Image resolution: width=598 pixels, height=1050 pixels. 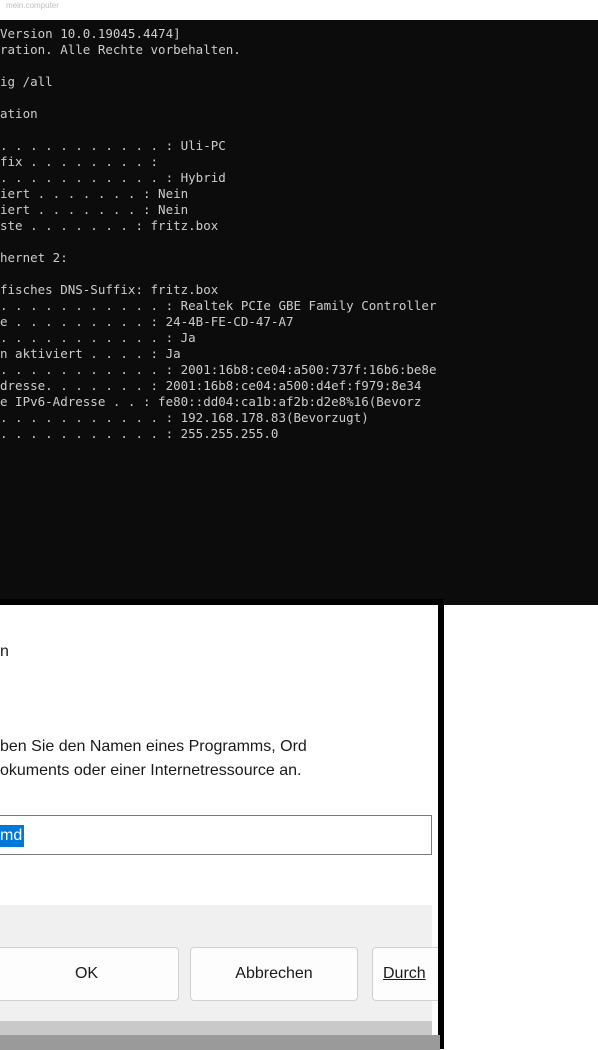 I want to click on run-dialog-footer: OK Abbrechen Durch, so click(x=219, y=971).